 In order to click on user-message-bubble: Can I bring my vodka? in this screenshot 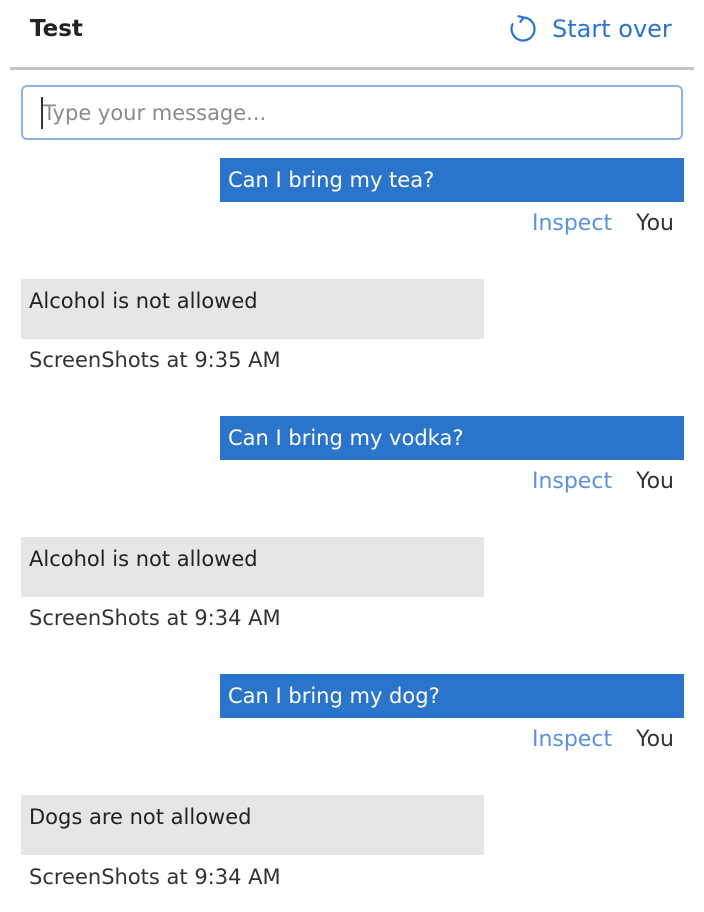, I will do `click(452, 438)`.